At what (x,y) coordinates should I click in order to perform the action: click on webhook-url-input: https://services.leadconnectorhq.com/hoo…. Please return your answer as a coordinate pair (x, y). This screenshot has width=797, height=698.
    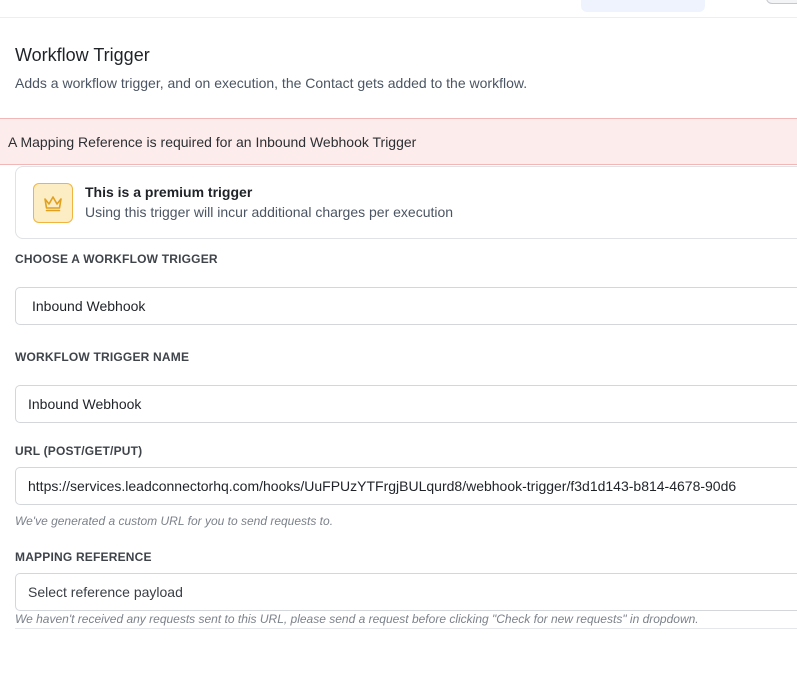
    Looking at the image, I should click on (406, 486).